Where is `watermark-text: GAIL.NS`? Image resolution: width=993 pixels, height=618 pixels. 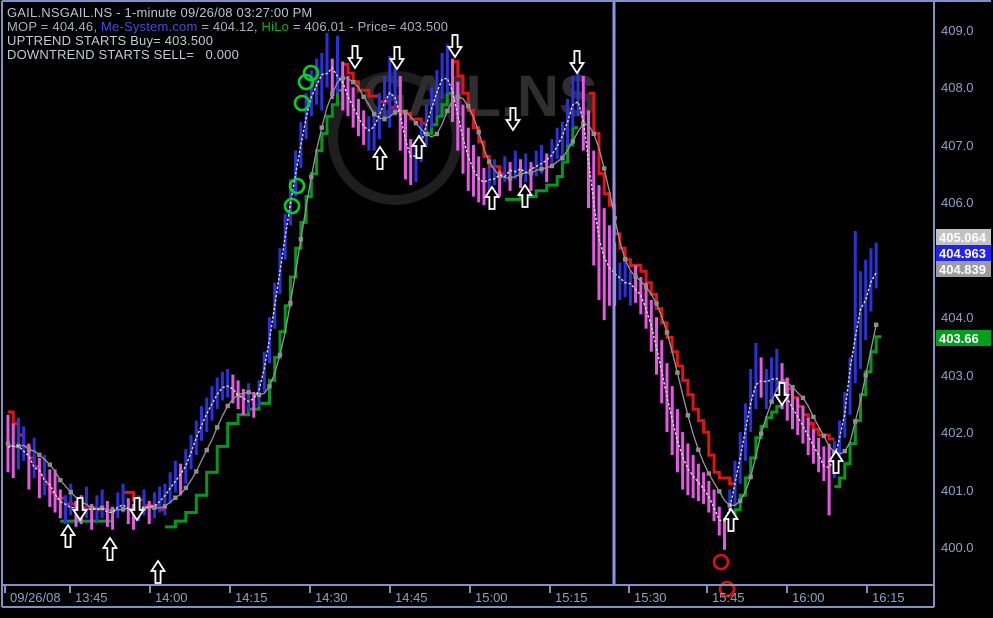 watermark-text: GAIL.NS is located at coordinates (479, 96).